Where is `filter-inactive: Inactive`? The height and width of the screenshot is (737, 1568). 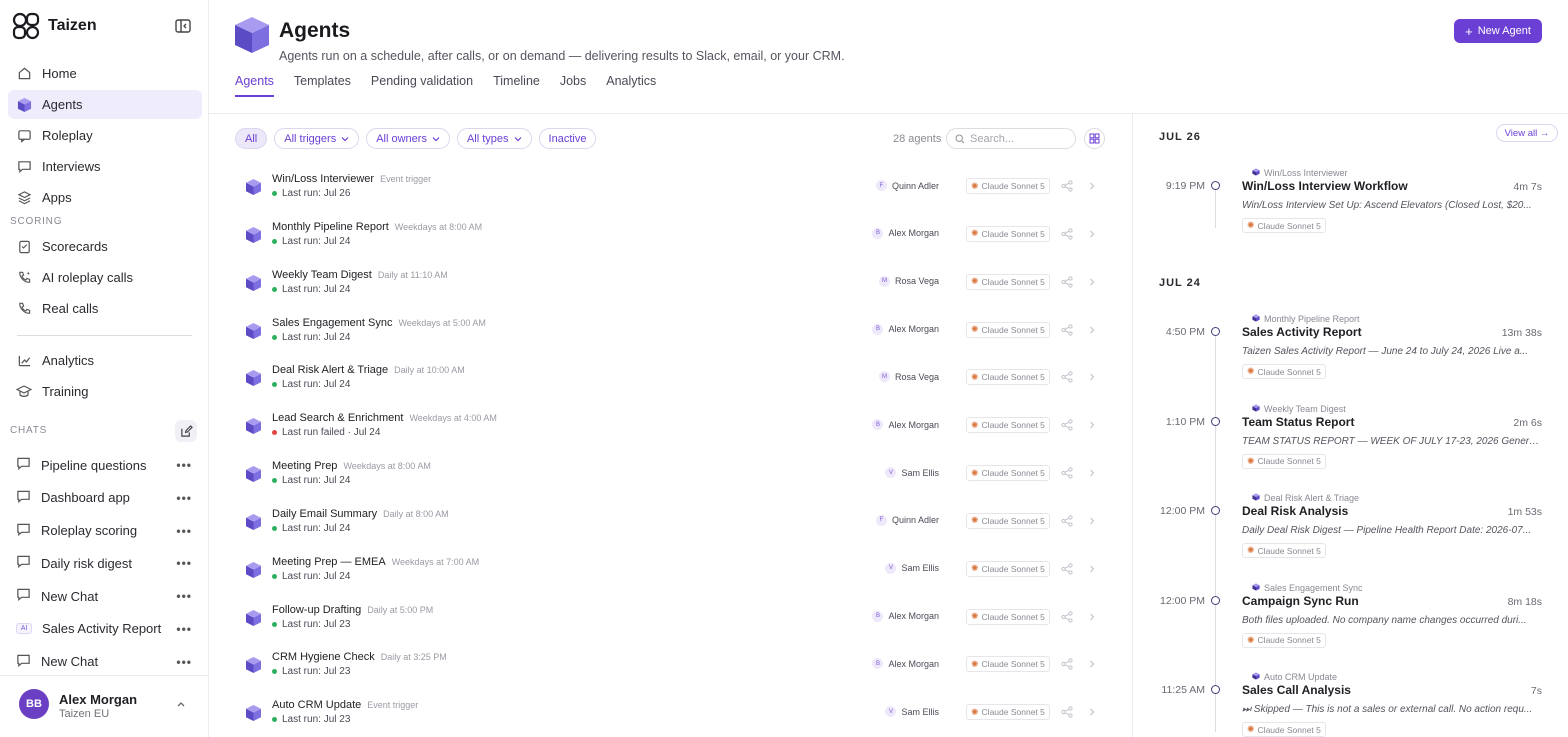
filter-inactive: Inactive is located at coordinates (567, 138).